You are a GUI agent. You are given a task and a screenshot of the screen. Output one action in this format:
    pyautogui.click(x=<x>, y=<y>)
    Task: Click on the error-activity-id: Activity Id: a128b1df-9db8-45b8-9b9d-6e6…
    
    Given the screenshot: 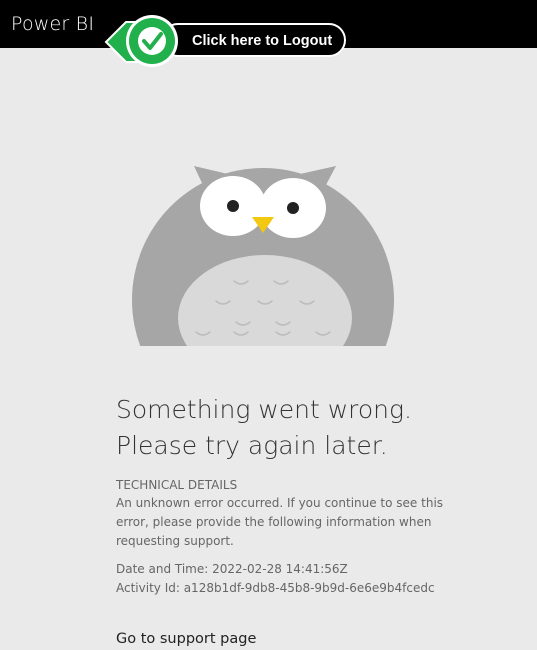 What is the action you would take?
    pyautogui.click(x=275, y=588)
    